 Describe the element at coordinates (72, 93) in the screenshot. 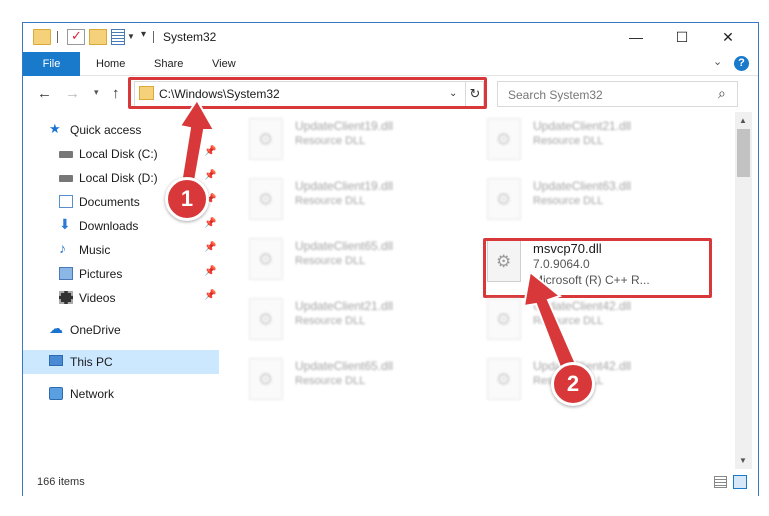

I see `forward-arrow-icon: →` at that location.